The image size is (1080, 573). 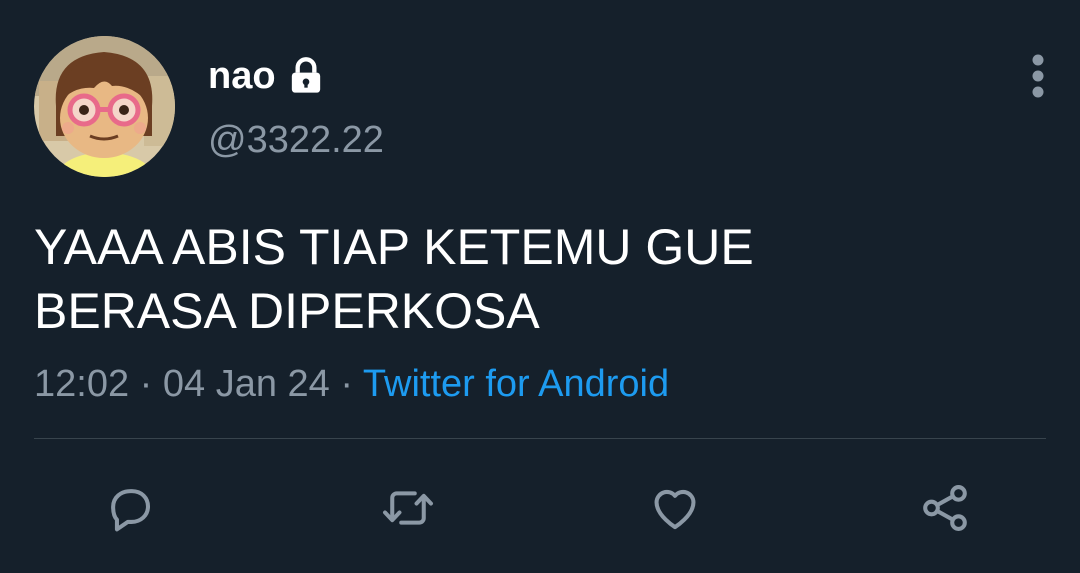 I want to click on tweet-meta: 12:02 · 04 Jan 24 · Twitter for Android, so click(x=351, y=384).